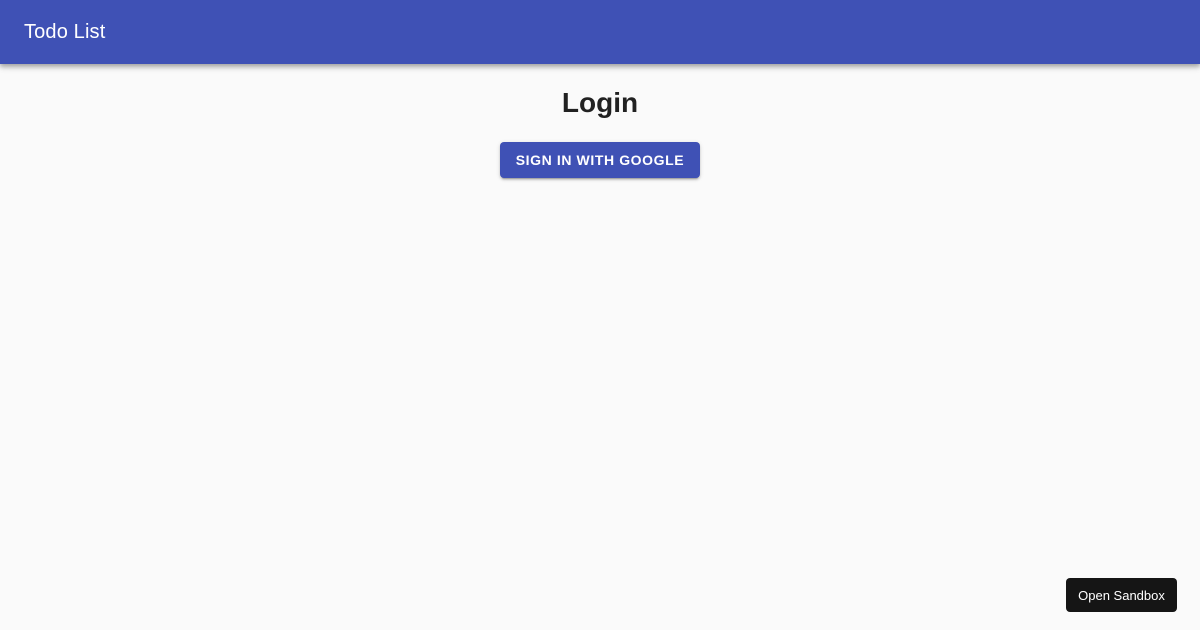 The width and height of the screenshot is (1200, 630). I want to click on page-title: Login, so click(600, 102).